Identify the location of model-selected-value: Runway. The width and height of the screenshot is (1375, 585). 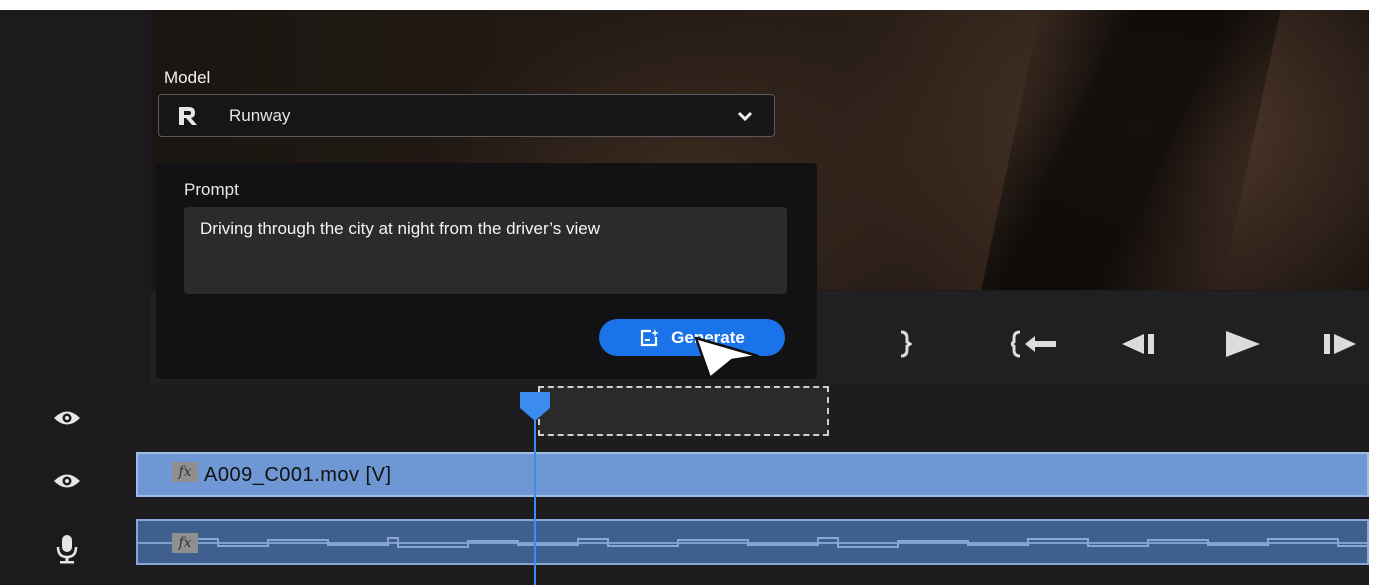
(260, 115).